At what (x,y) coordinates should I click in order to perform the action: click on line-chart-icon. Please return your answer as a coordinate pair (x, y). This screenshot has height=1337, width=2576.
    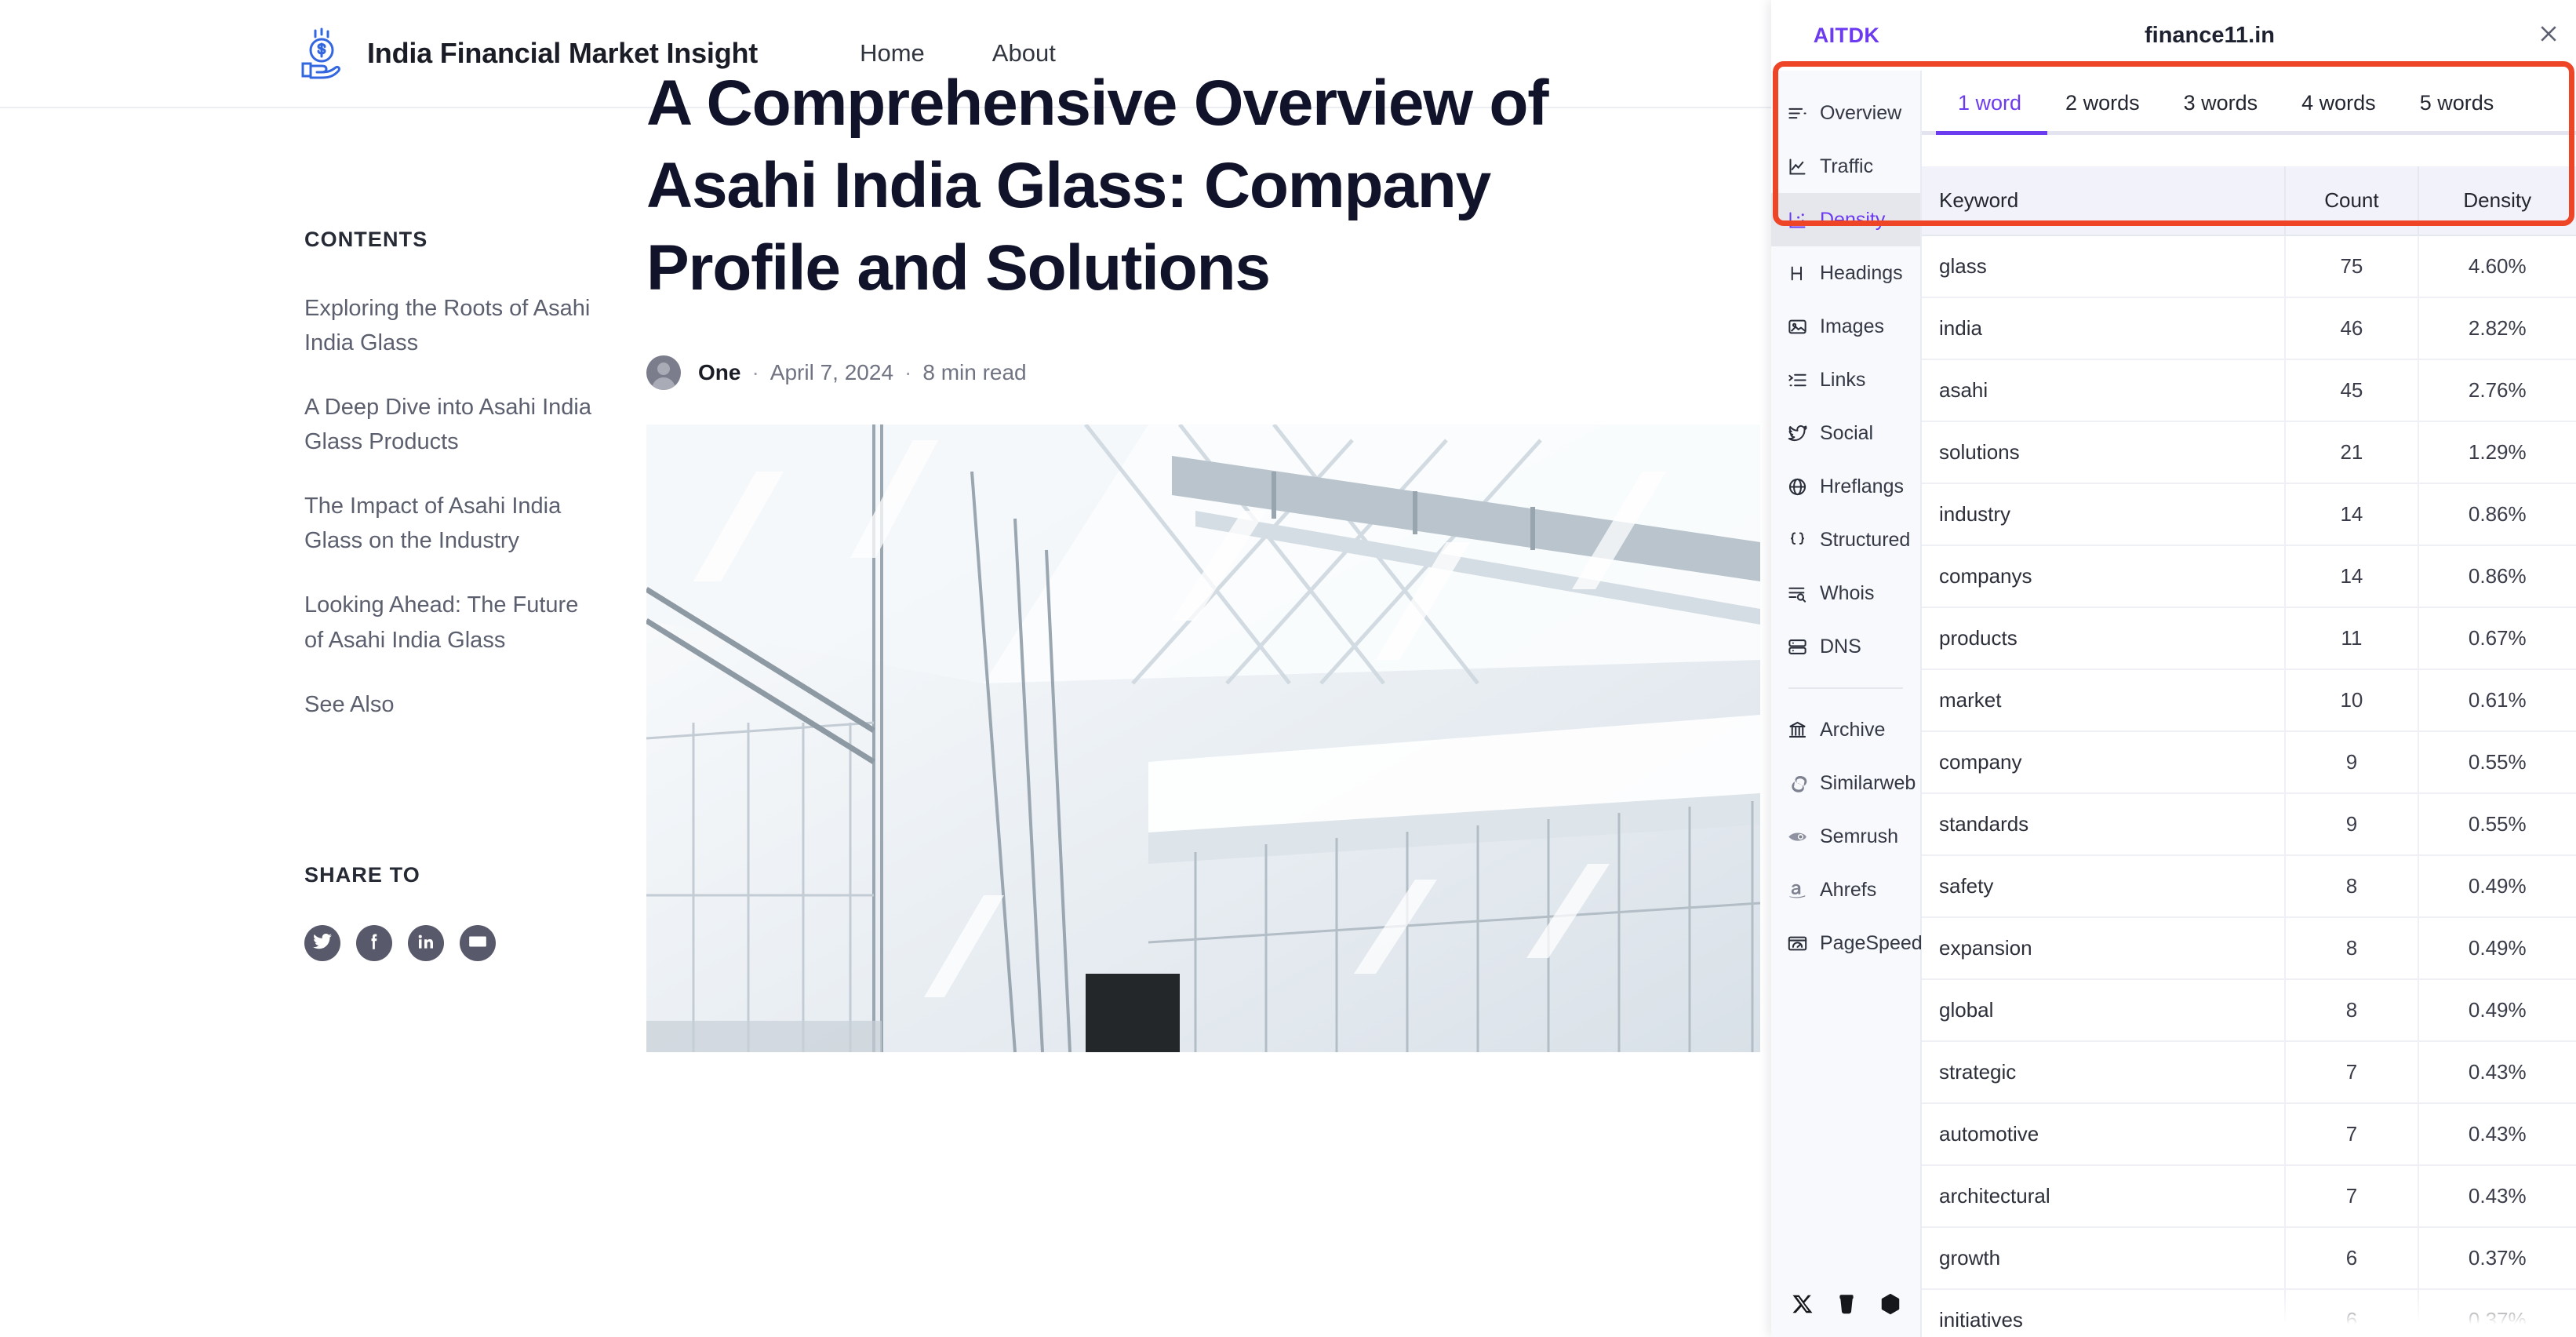
    Looking at the image, I should click on (1797, 166).